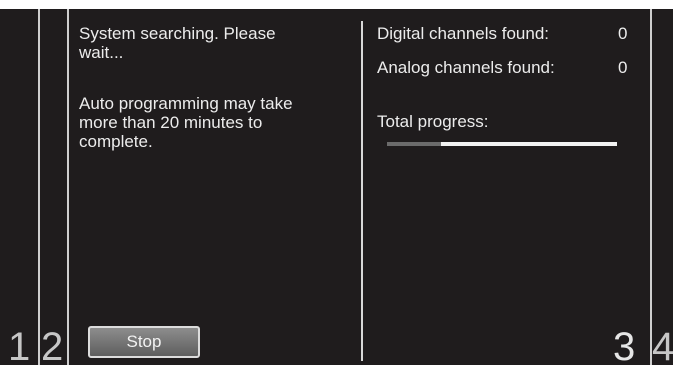  I want to click on digital-channels-label: Digital channels found:, so click(463, 33).